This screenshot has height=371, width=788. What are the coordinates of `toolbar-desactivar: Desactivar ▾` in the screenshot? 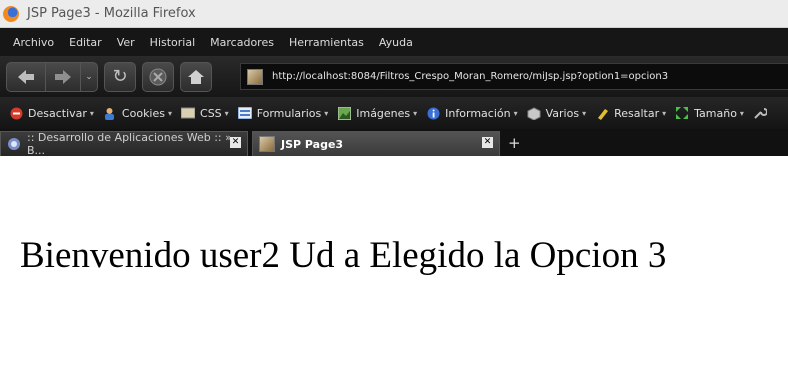 It's located at (51, 113).